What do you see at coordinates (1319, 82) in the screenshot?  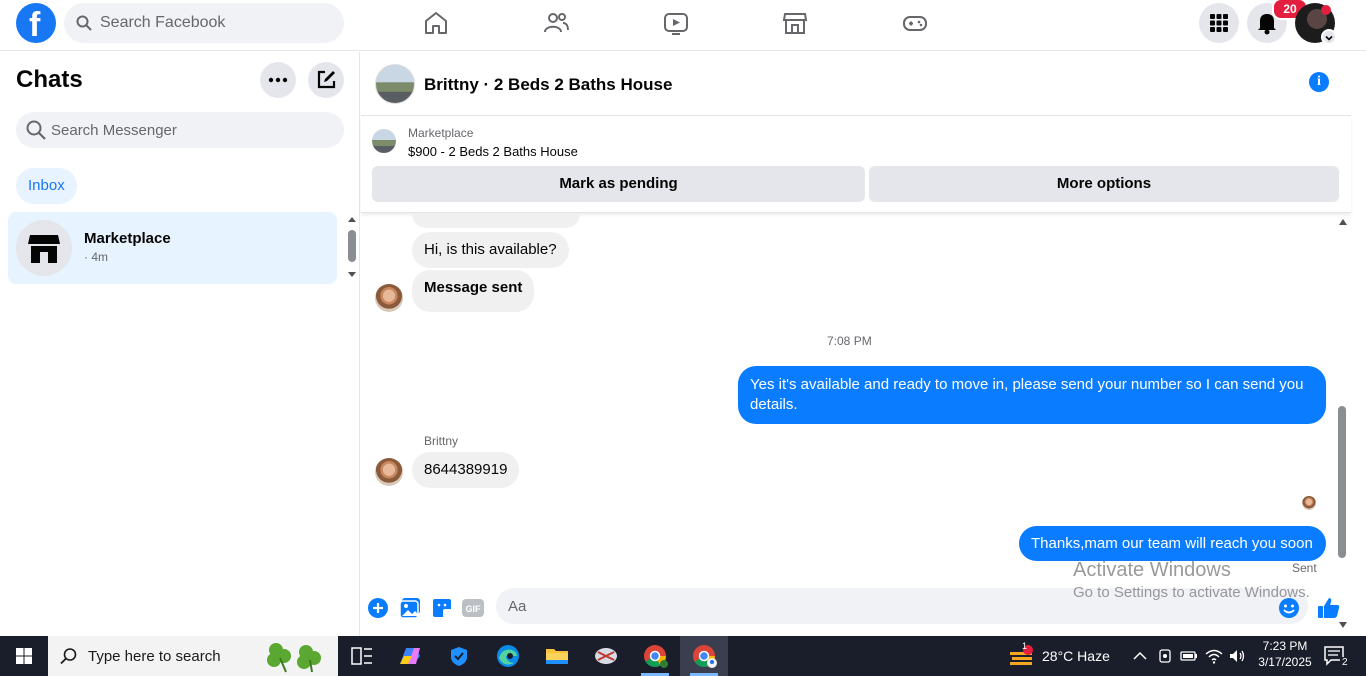 I see `info-icon: i` at bounding box center [1319, 82].